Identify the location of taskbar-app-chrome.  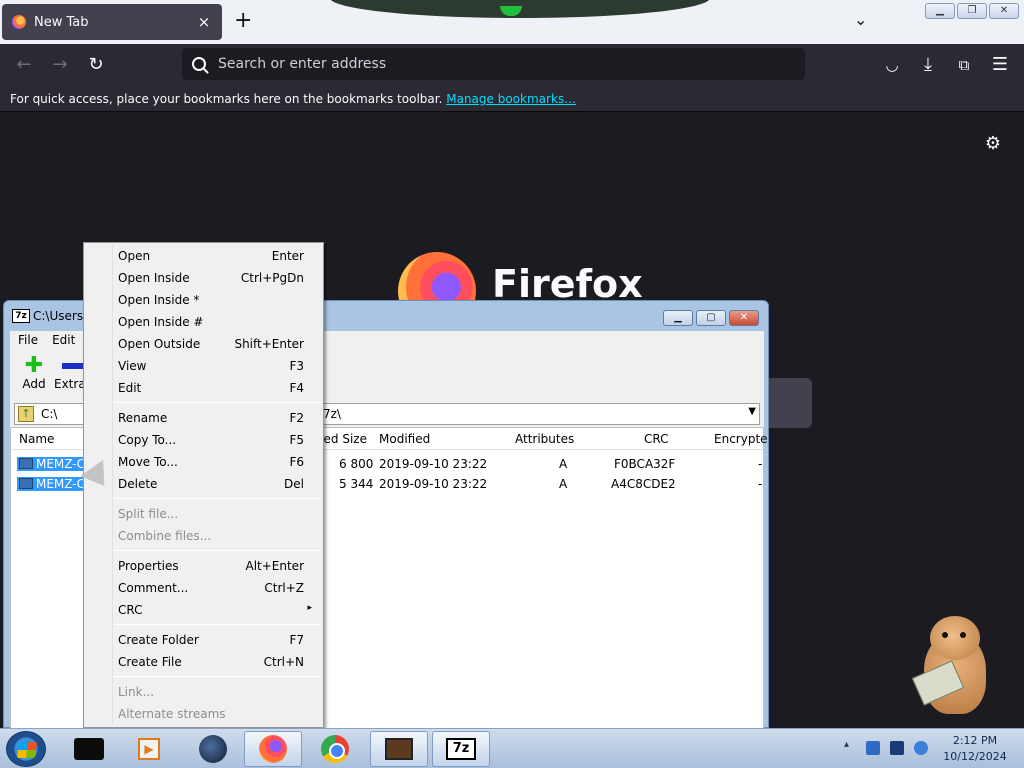
(335, 749).